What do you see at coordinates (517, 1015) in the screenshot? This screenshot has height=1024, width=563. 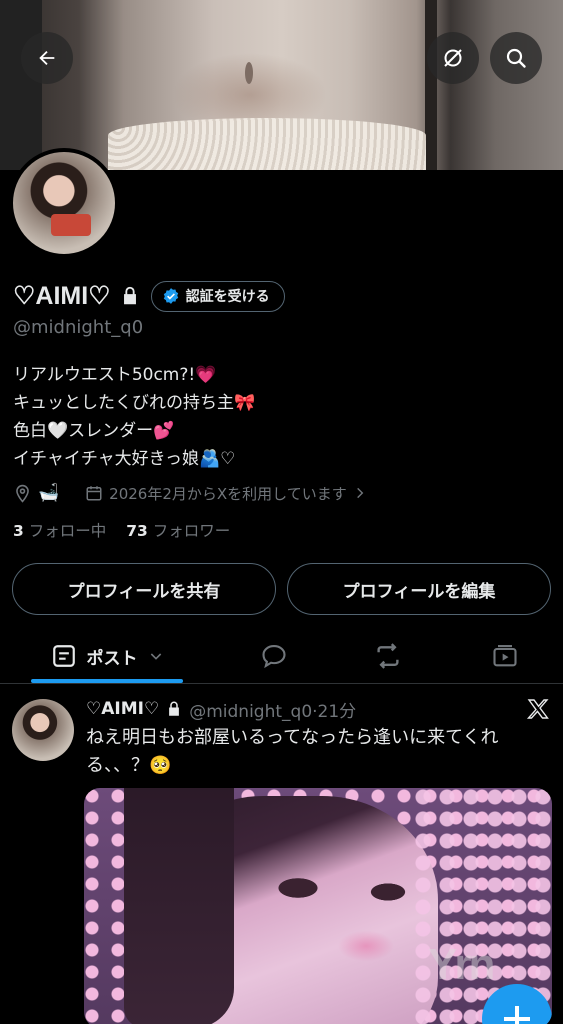 I see `compose-plus-icon` at bounding box center [517, 1015].